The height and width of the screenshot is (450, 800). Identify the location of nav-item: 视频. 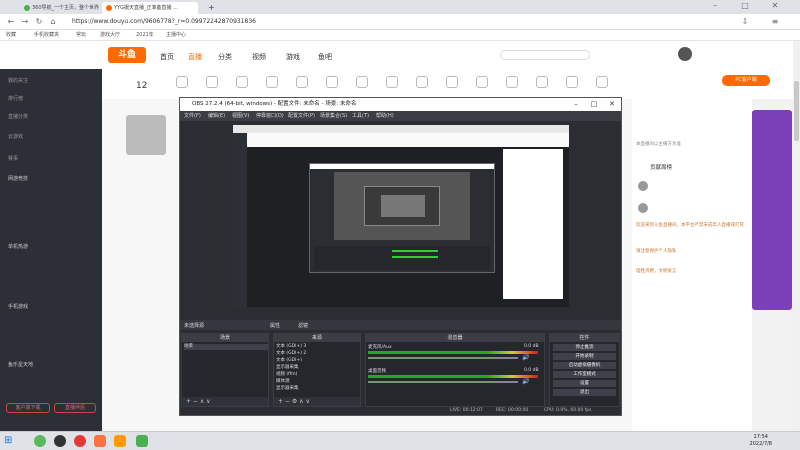
(259, 57).